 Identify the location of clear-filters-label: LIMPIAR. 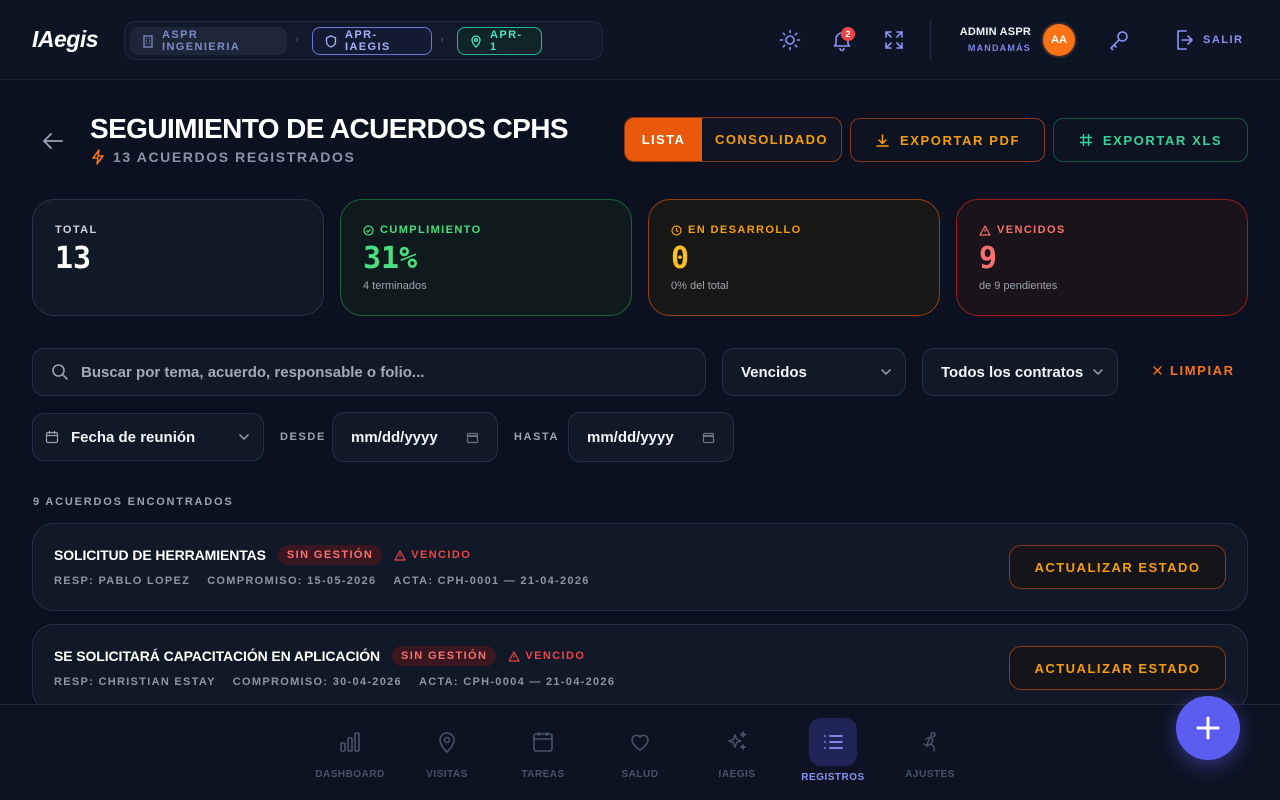
(1202, 370).